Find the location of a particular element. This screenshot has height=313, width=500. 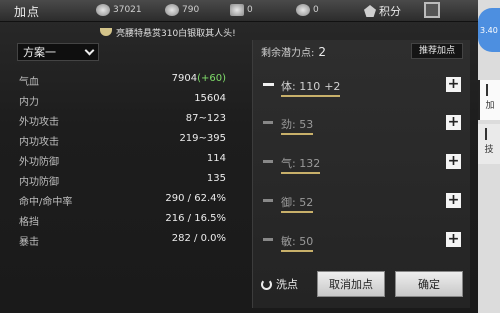

remaining-points-value: 2 is located at coordinates (322, 52).